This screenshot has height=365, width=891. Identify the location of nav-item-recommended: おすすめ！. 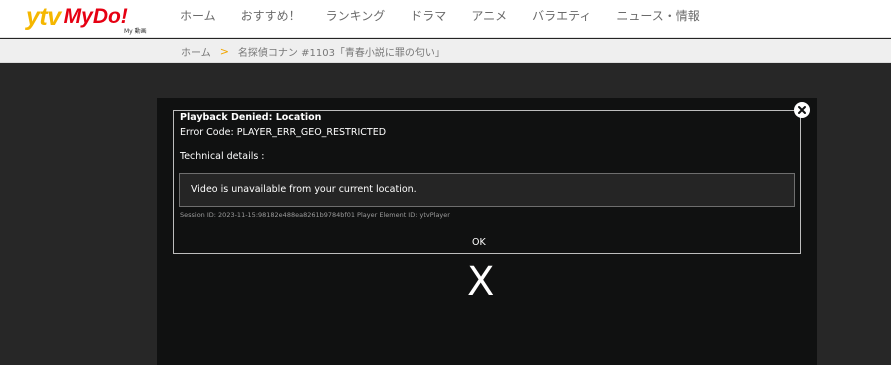
(271, 16).